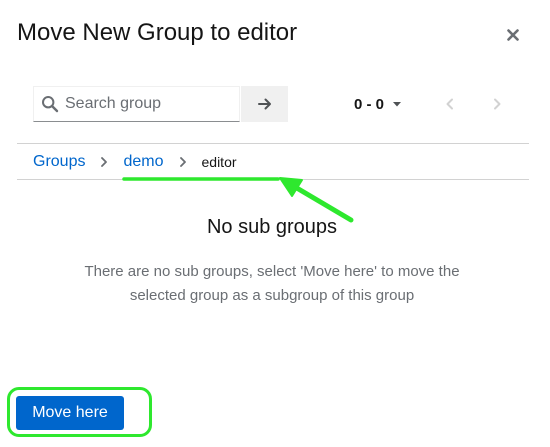 This screenshot has height=447, width=550. Describe the element at coordinates (59, 162) in the screenshot. I see `breadcrumb-item-groups: Groups` at that location.